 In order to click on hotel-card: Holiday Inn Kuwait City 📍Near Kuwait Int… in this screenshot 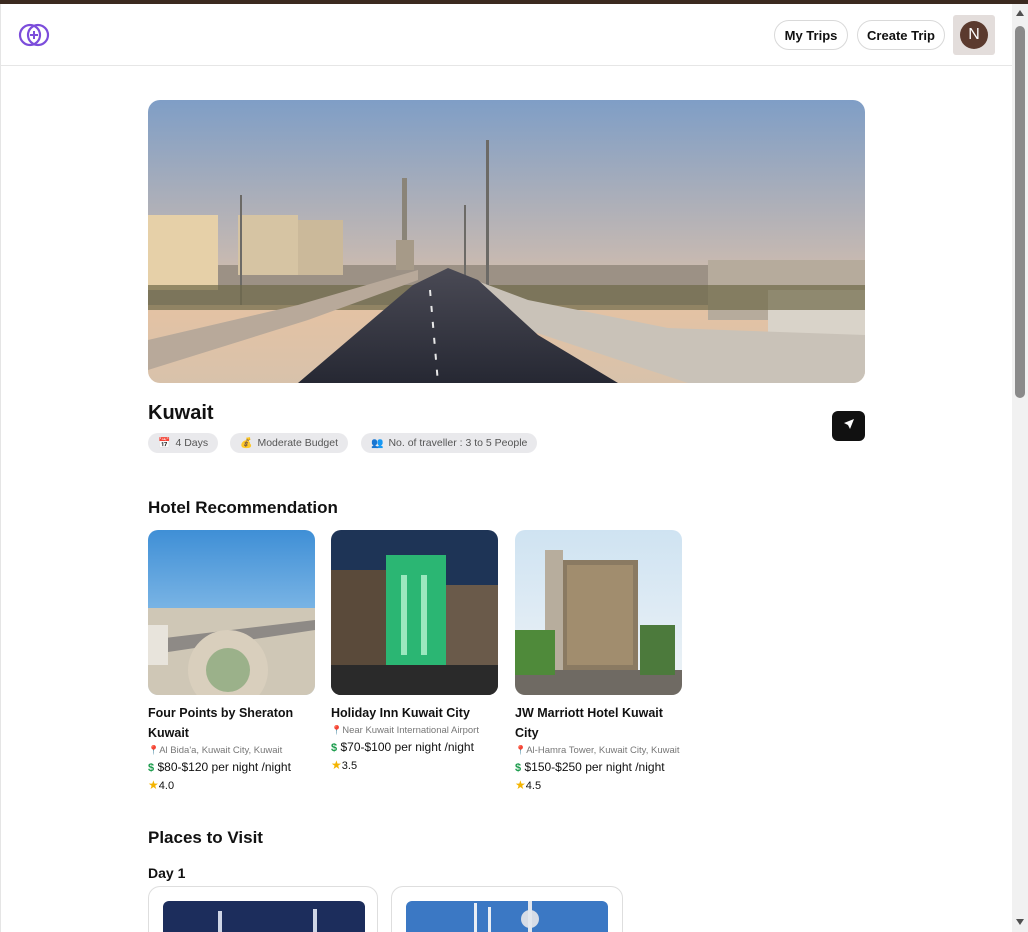, I will do `click(415, 652)`.